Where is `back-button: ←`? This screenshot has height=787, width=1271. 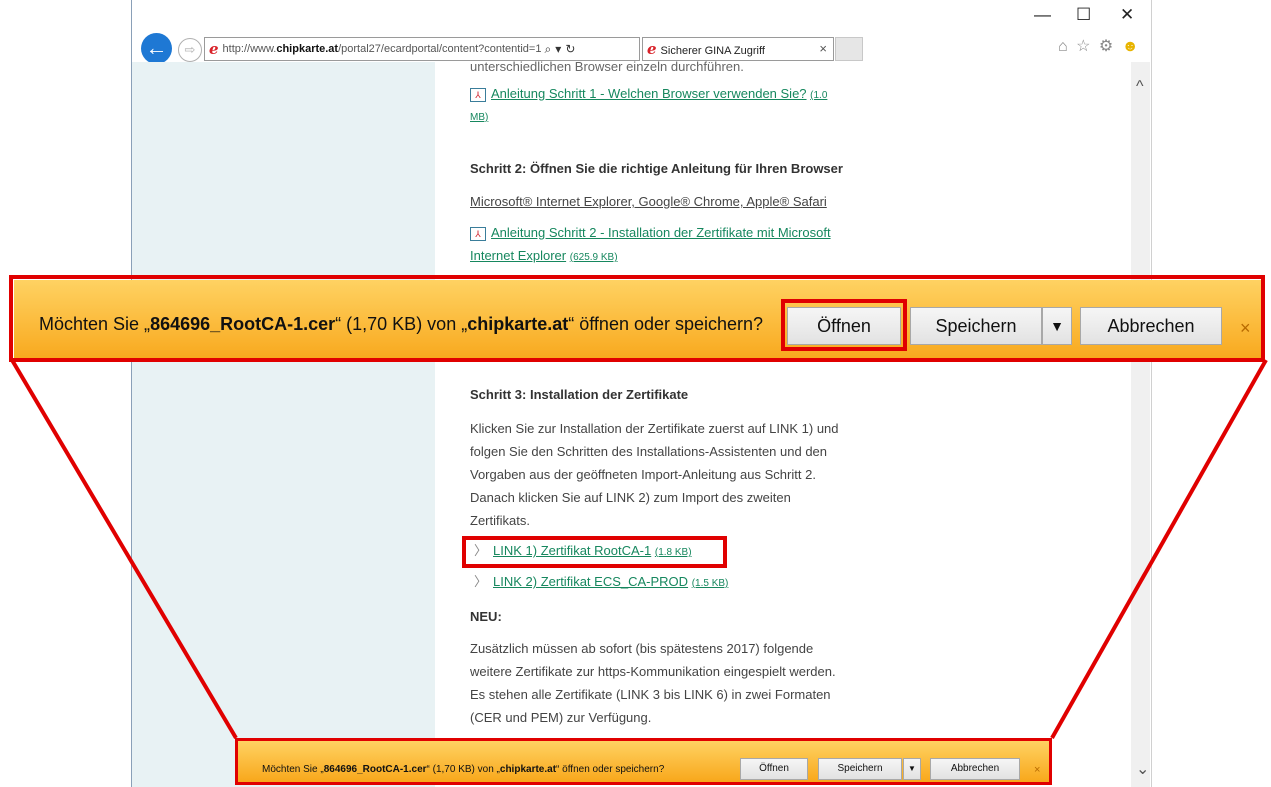 back-button: ← is located at coordinates (156, 48).